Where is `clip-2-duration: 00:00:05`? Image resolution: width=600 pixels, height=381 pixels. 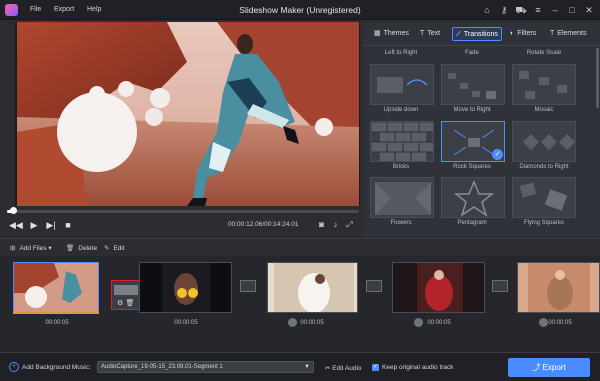 clip-2-duration: 00:00:05 is located at coordinates (186, 323).